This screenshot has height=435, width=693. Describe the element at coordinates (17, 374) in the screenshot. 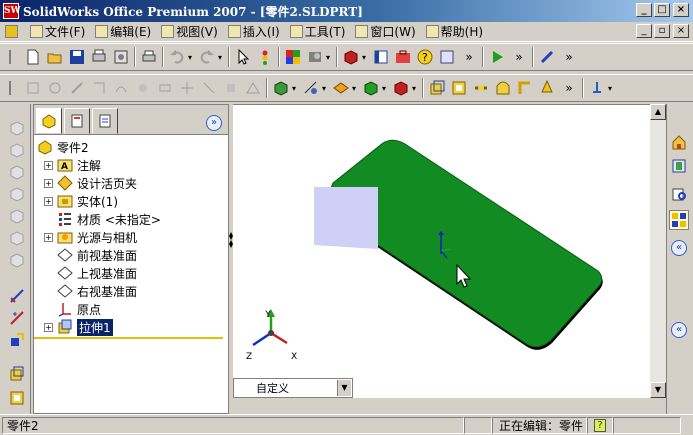

I see `extrude-sketch-button` at that location.